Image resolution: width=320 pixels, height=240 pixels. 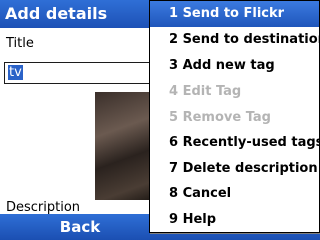 What do you see at coordinates (234, 169) in the screenshot?
I see `menu-item-delete-description: 7 Delete description` at bounding box center [234, 169].